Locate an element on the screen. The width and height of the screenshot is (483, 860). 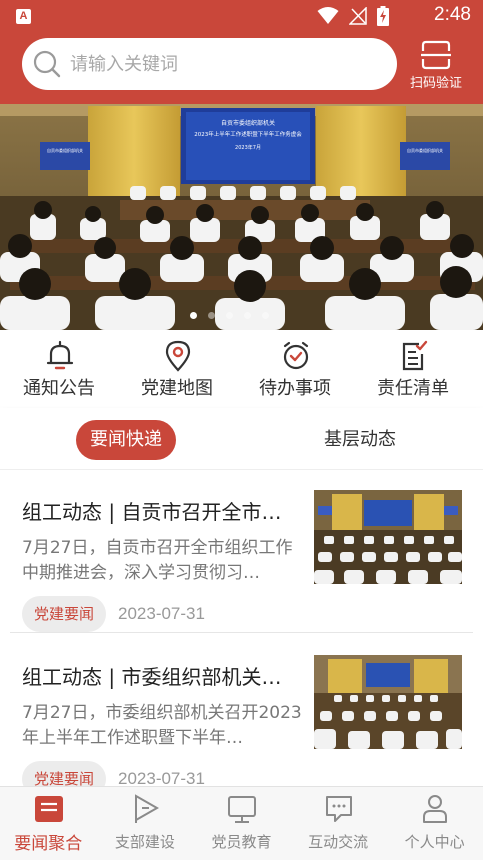
scan-verify-button: 扫码验证 is located at coordinates (436, 66).